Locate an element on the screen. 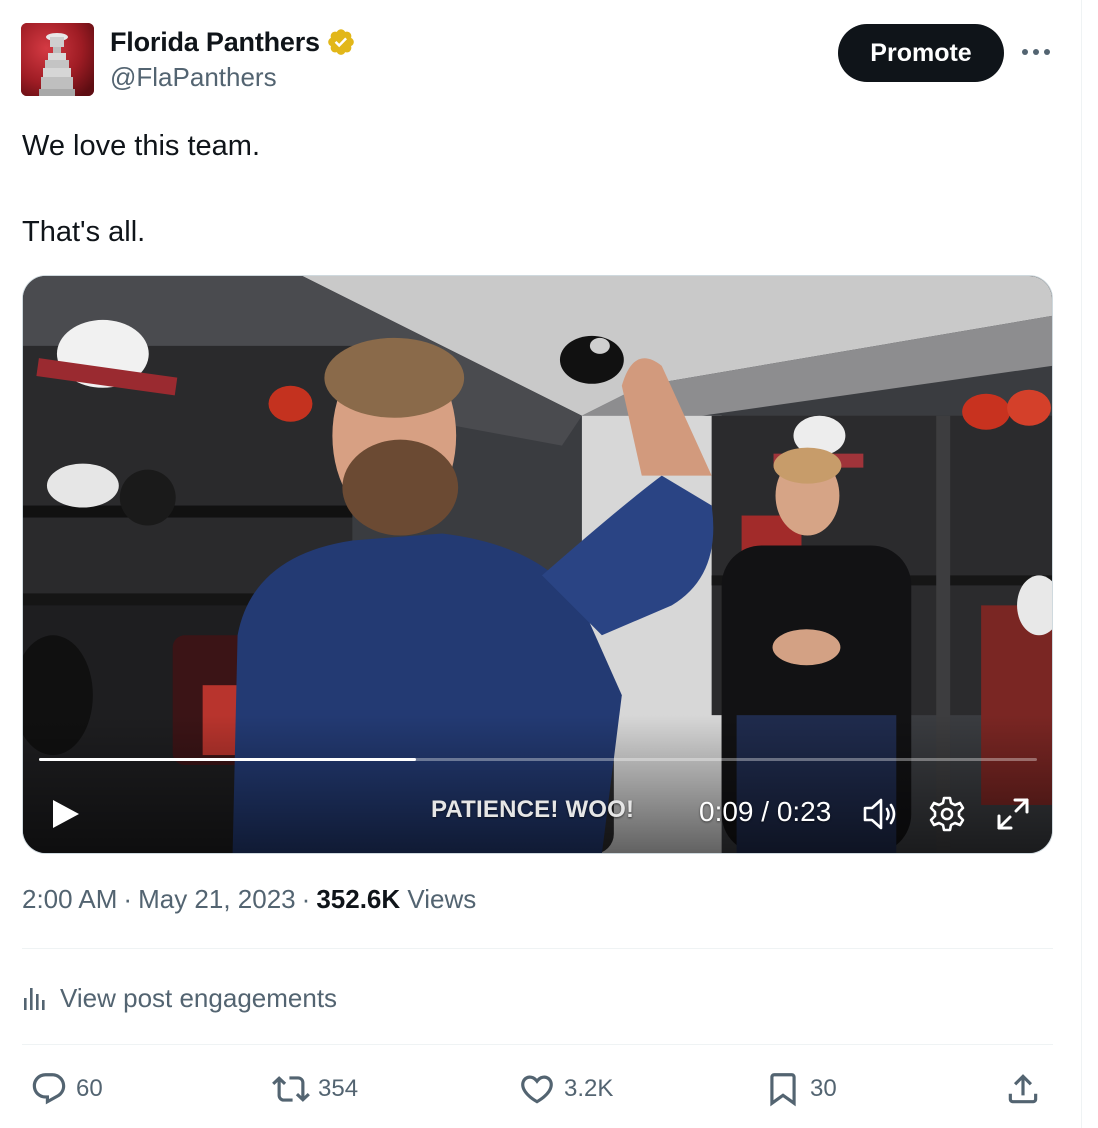  bookmark-button: 30 is located at coordinates (800, 1089).